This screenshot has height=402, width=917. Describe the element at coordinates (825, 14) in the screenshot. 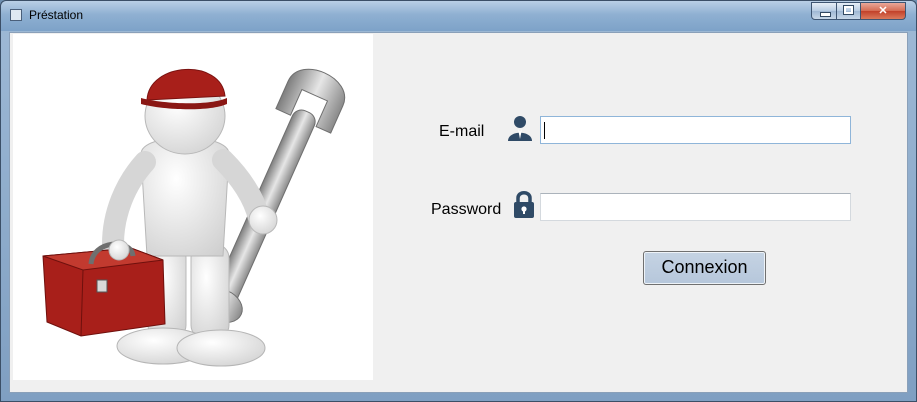

I see `minimize-icon` at that location.